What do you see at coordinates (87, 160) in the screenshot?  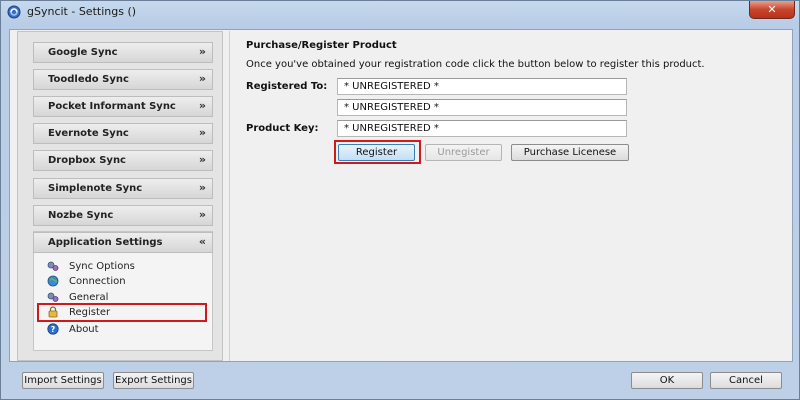 I see `section-label: Dropbox Sync` at bounding box center [87, 160].